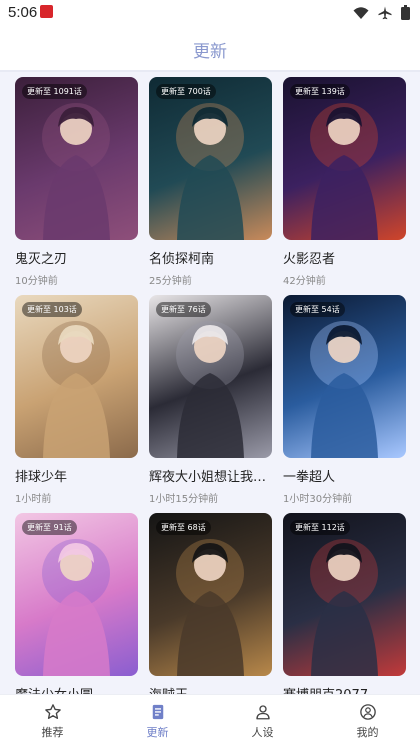  Describe the element at coordinates (367, 732) in the screenshot. I see `nav-label-mine: 我的` at that location.